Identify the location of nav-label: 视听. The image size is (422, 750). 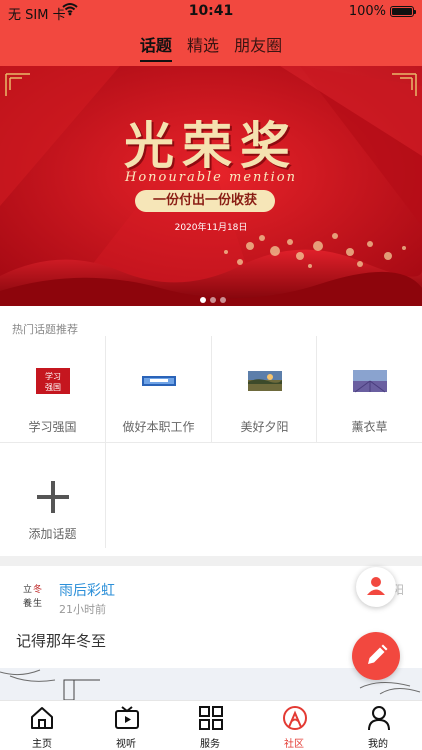
(126, 744).